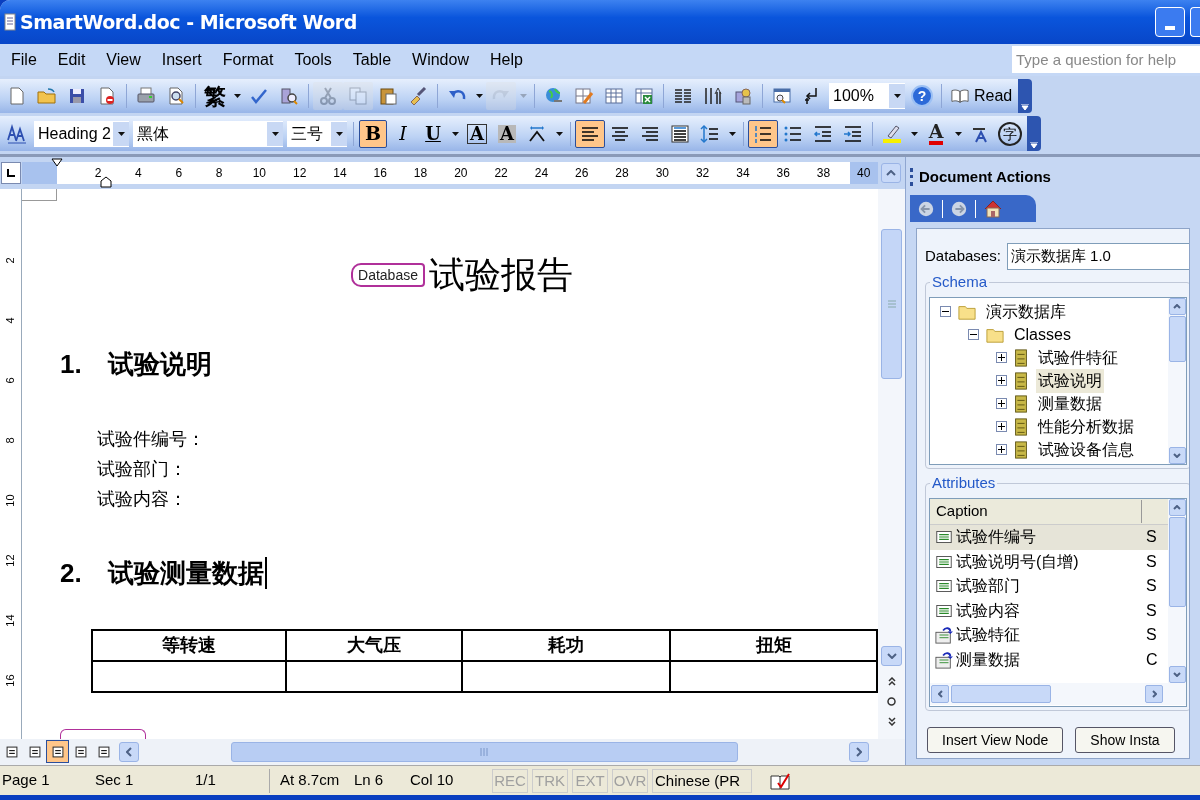  What do you see at coordinates (1049, 586) in the screenshot?
I see `list-row: 试验部门 S` at bounding box center [1049, 586].